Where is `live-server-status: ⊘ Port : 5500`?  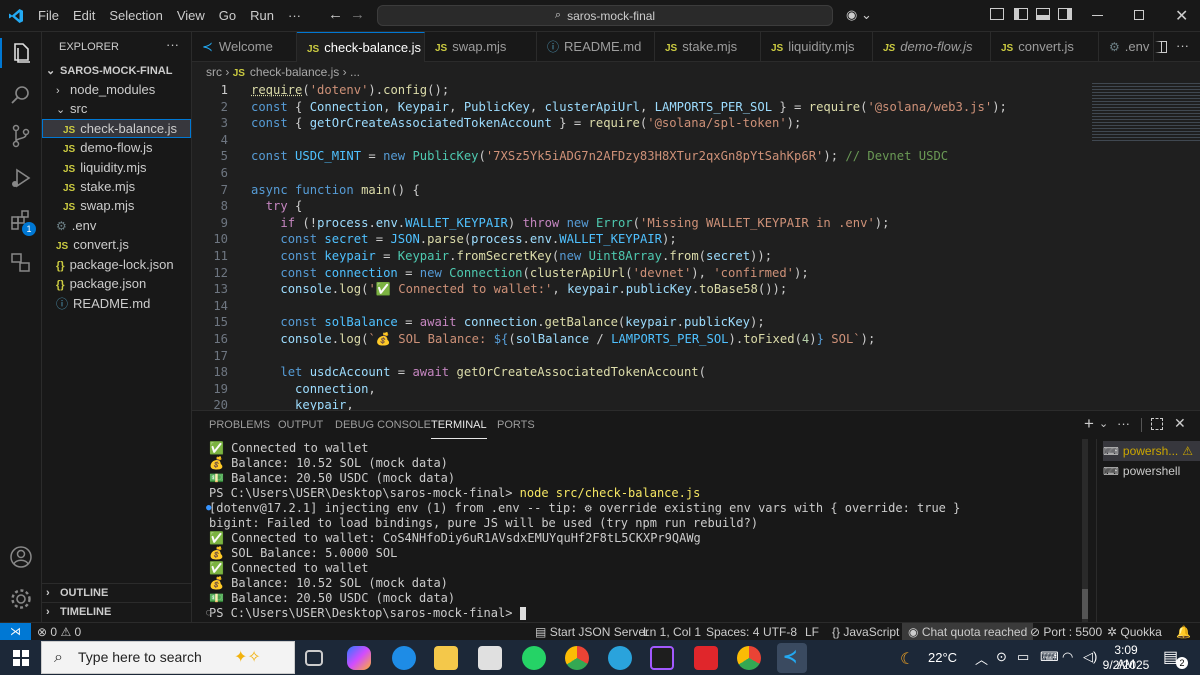
live-server-status: ⊘ Port : 5500 is located at coordinates (1066, 632).